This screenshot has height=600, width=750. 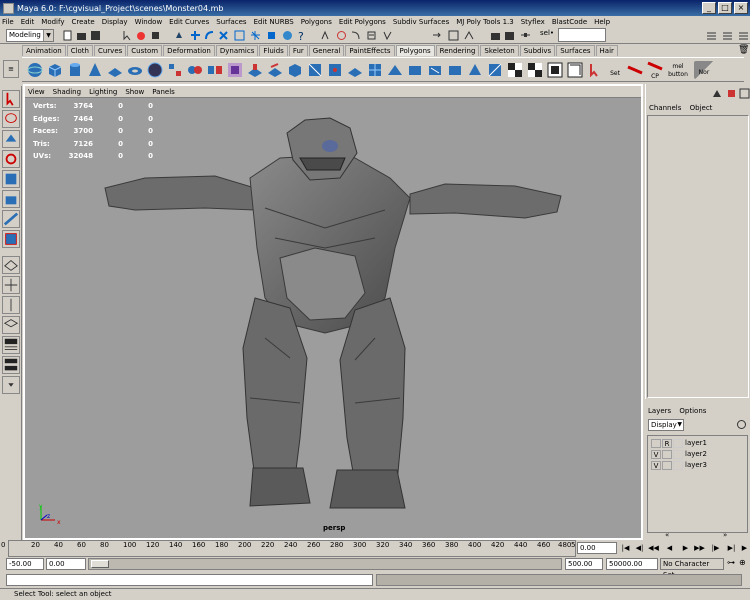 I want to click on poly-split-icon, so click(x=315, y=70).